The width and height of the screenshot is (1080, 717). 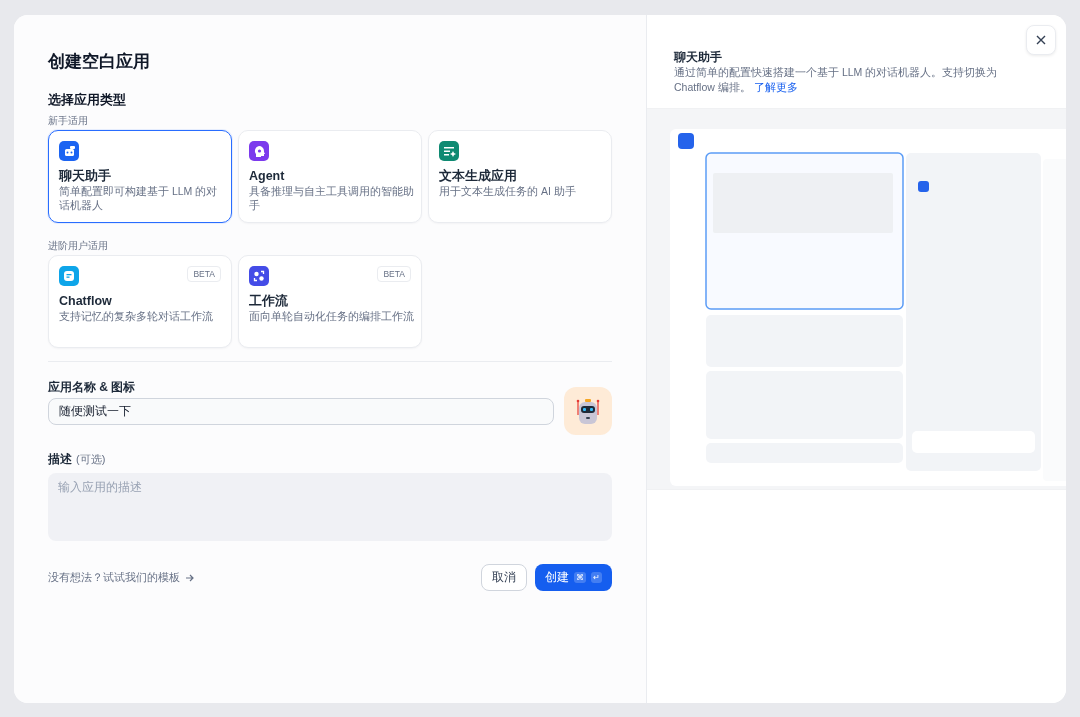 I want to click on group-label: 进阶用户适用, so click(x=78, y=245).